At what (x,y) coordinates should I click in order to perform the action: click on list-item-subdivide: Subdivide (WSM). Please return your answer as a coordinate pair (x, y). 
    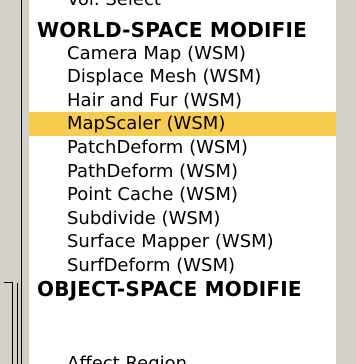
    Looking at the image, I should click on (182, 219).